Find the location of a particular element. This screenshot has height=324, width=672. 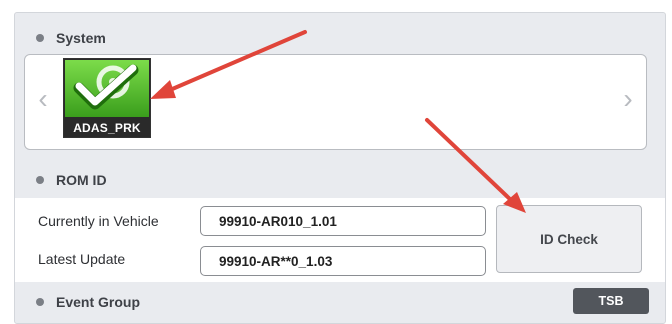

tsb-button: TSB is located at coordinates (611, 301).